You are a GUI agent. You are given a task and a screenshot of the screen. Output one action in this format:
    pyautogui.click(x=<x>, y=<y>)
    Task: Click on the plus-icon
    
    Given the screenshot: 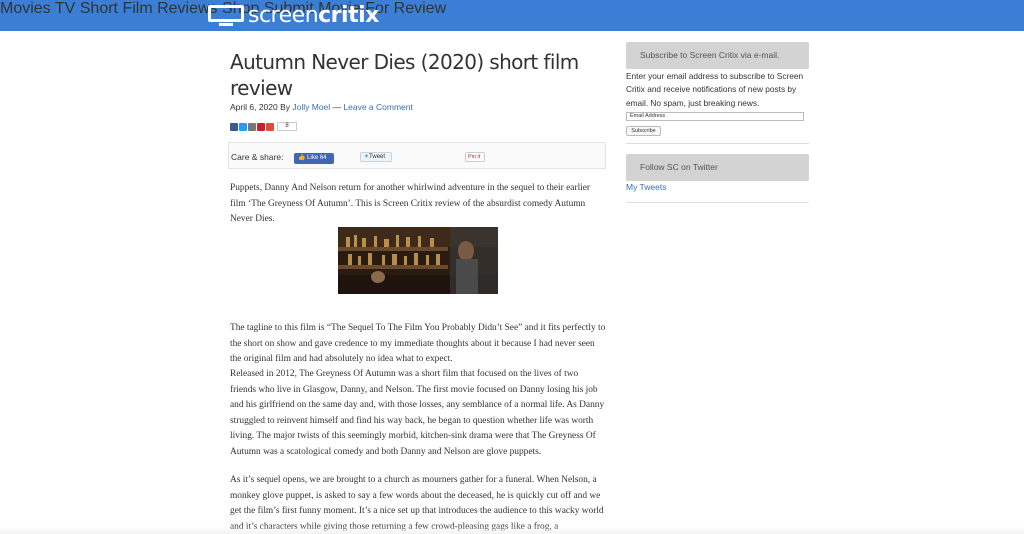 What is the action you would take?
    pyautogui.click(x=270, y=126)
    